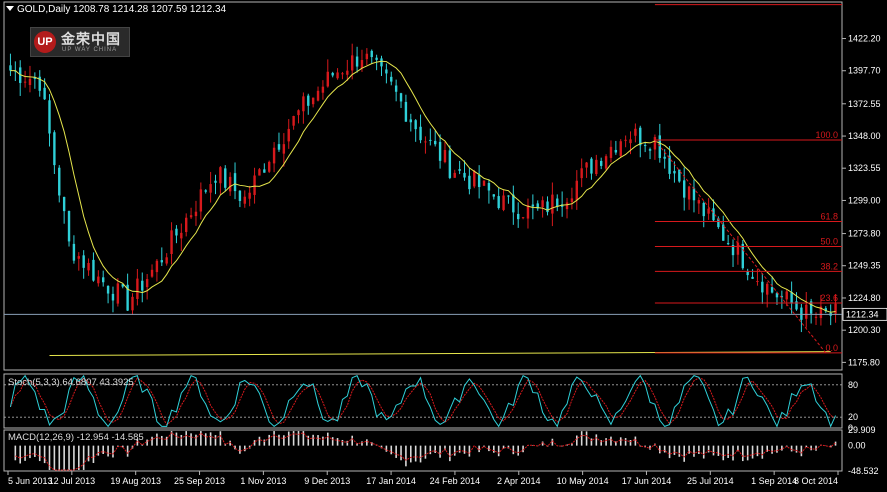 Image resolution: width=887 pixels, height=492 pixels. Describe the element at coordinates (647, 481) in the screenshot. I see `x-axis-tick-label: 17 Jun 2014` at that location.